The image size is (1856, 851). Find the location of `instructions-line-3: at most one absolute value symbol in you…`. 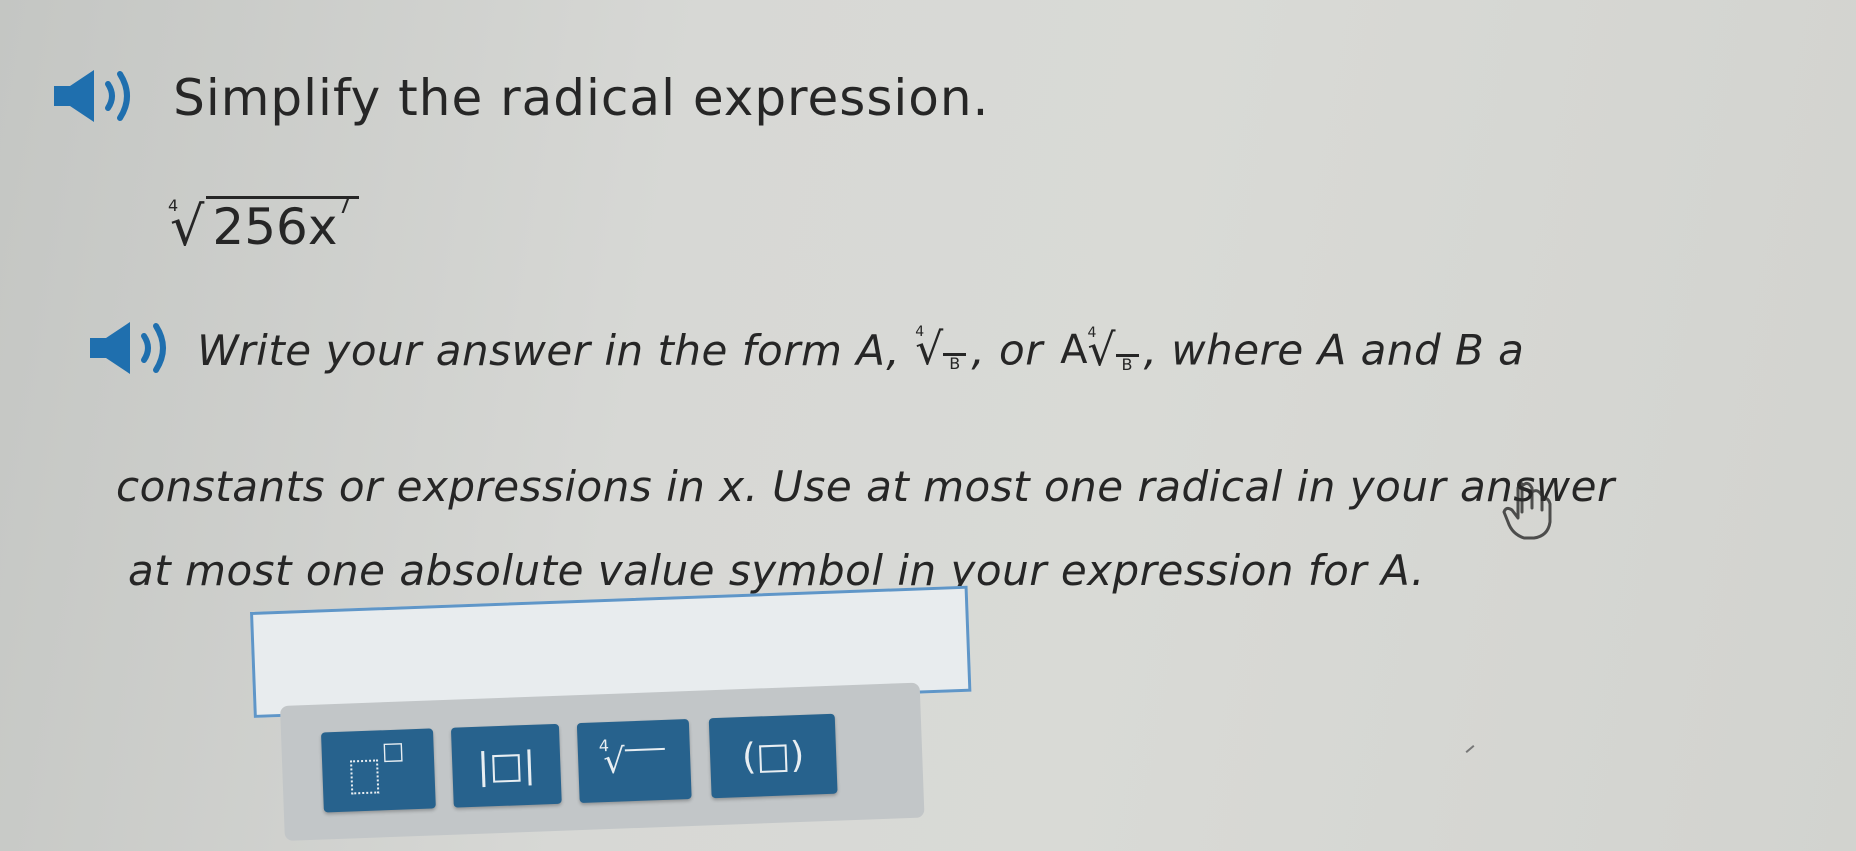

instructions-line-3: at most one absolute value symbol in you… is located at coordinates (776, 570).